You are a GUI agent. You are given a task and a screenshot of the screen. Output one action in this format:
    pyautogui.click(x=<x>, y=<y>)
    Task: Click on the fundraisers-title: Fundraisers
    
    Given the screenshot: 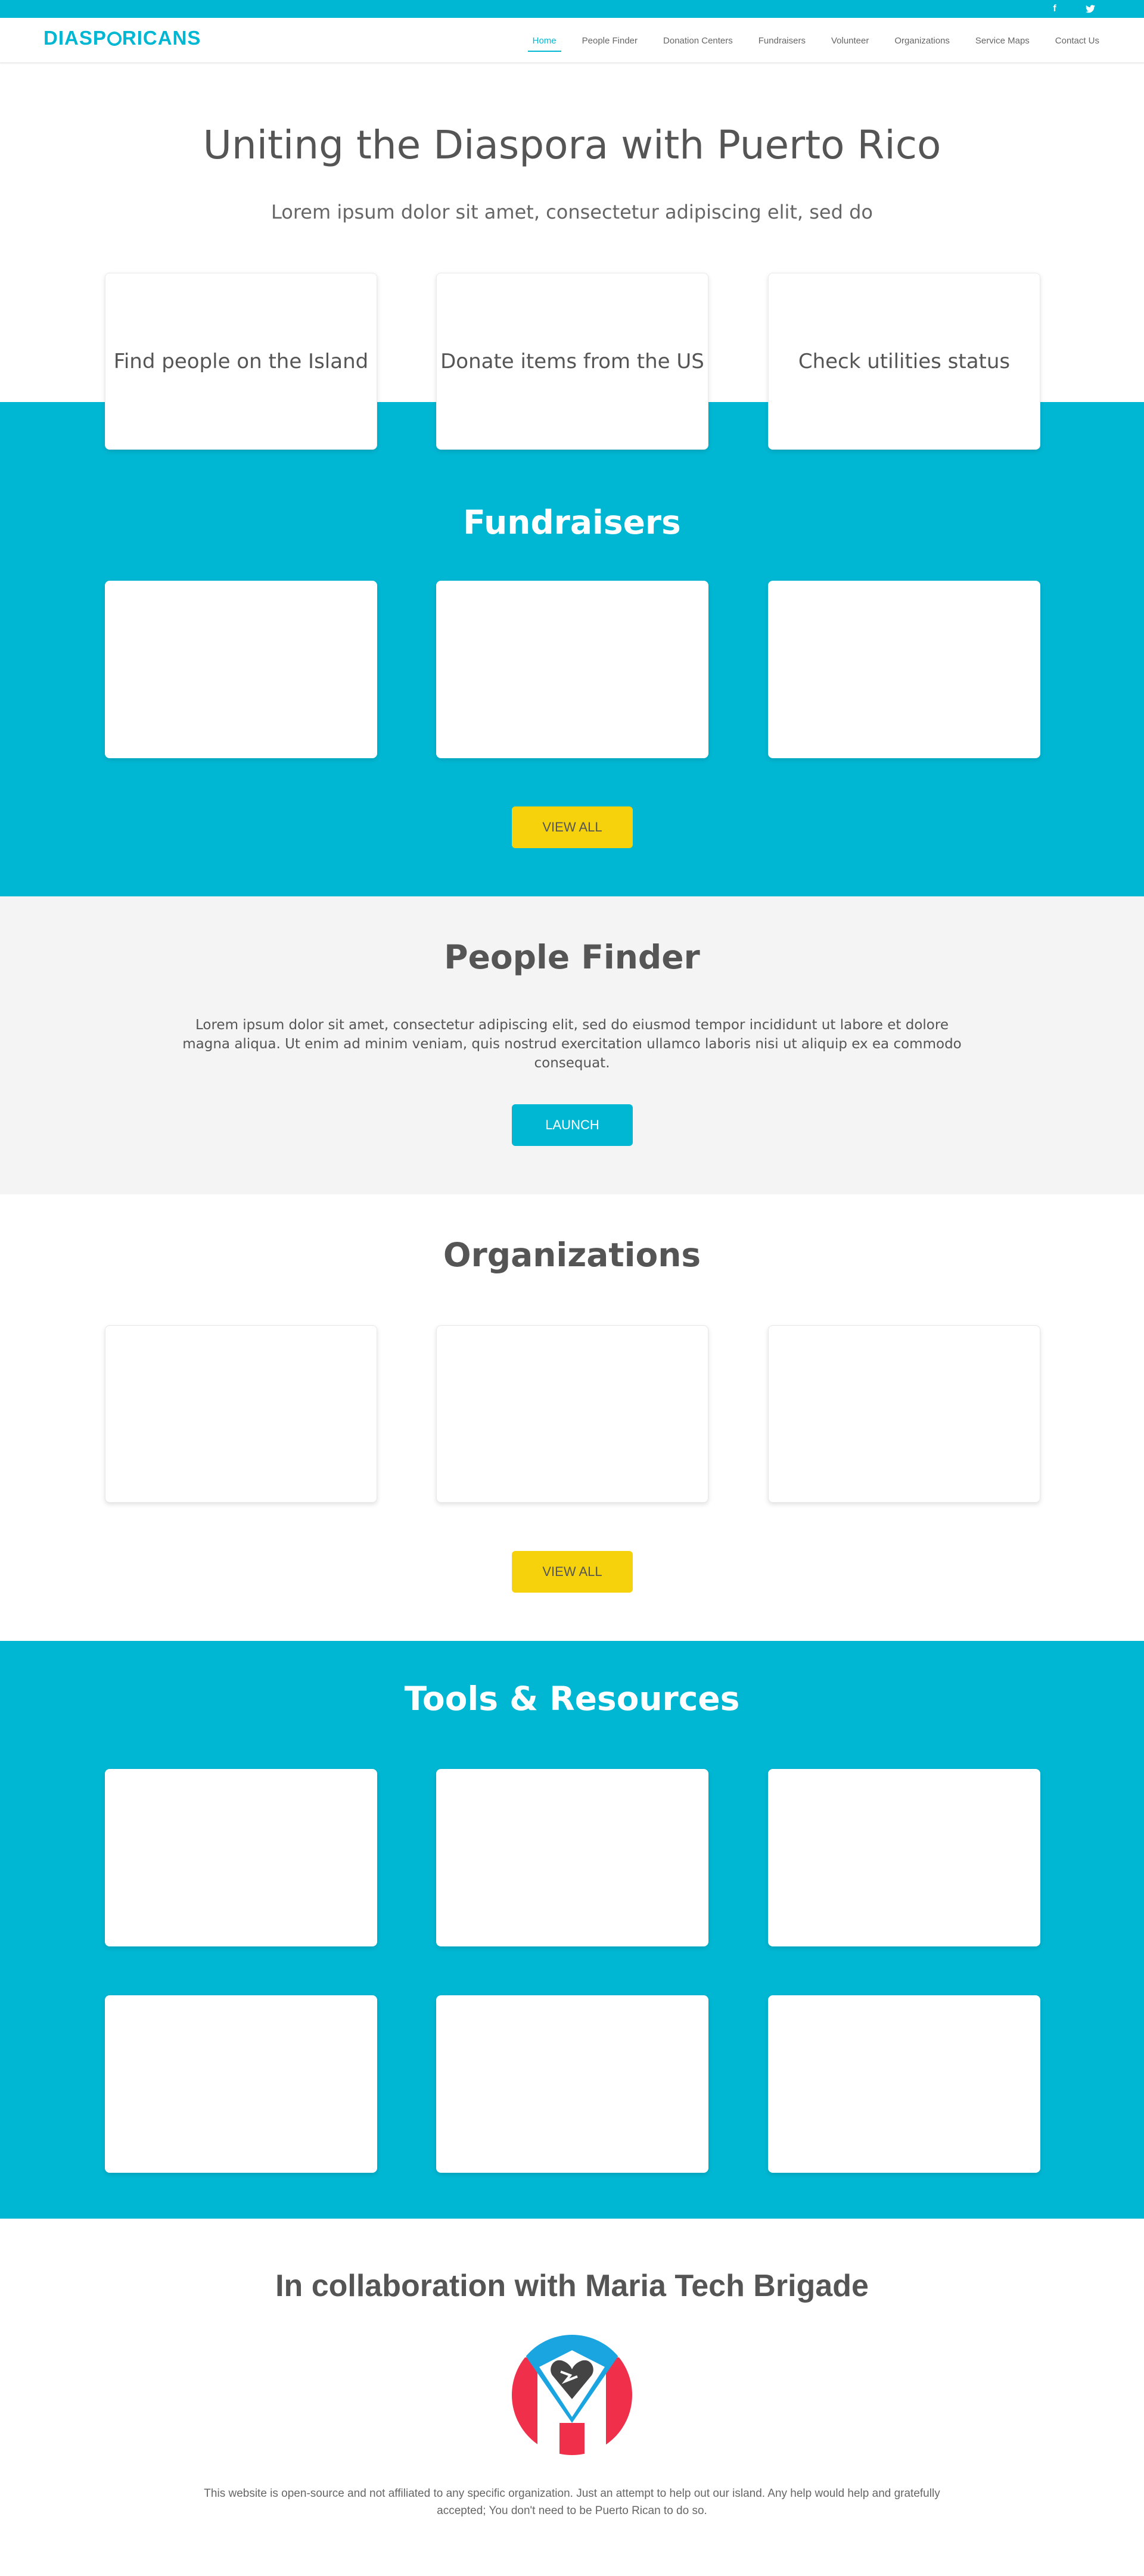 What is the action you would take?
    pyautogui.click(x=572, y=522)
    